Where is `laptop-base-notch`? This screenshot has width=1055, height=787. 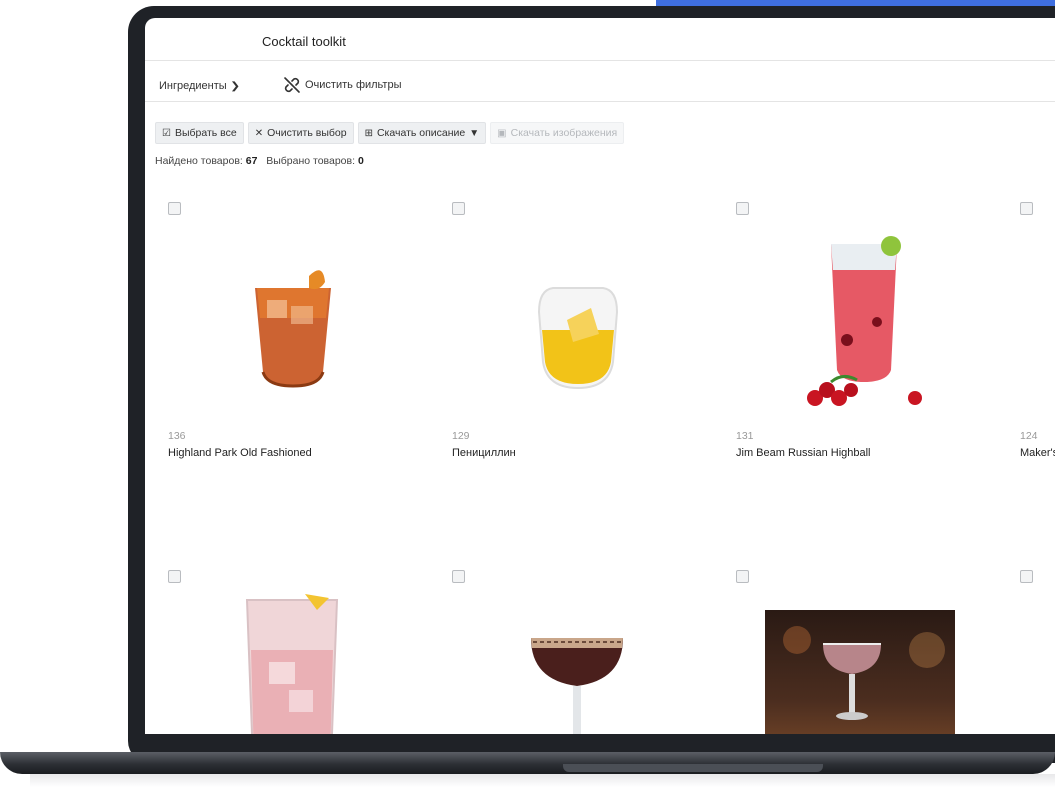 laptop-base-notch is located at coordinates (693, 768).